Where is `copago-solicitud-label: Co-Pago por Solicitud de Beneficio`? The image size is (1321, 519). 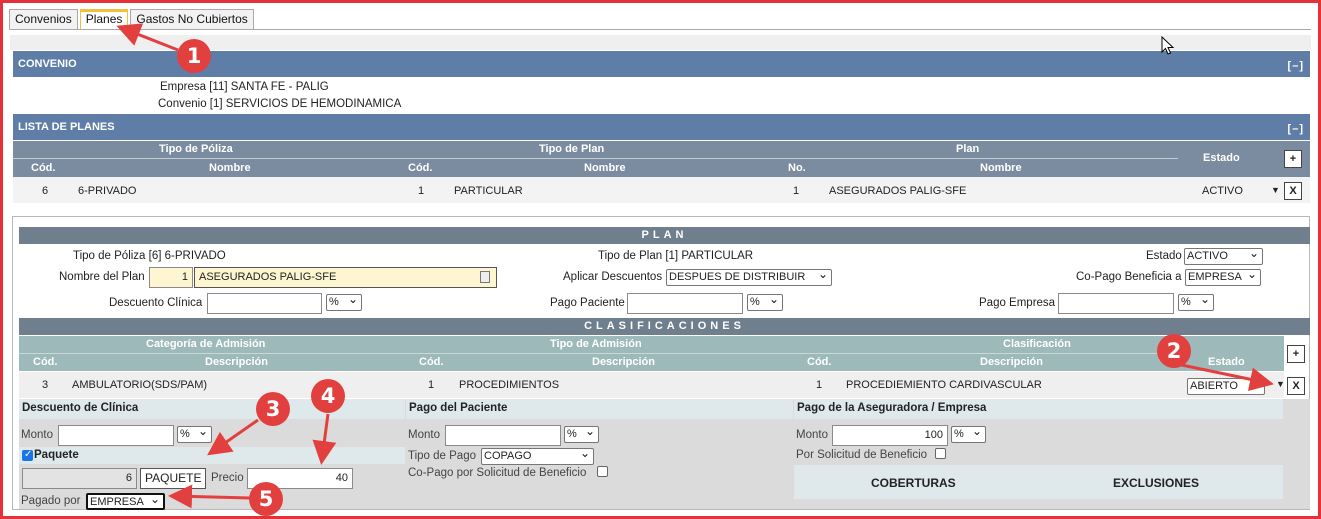 copago-solicitud-label: Co-Pago por Solicitud de Beneficio is located at coordinates (497, 473).